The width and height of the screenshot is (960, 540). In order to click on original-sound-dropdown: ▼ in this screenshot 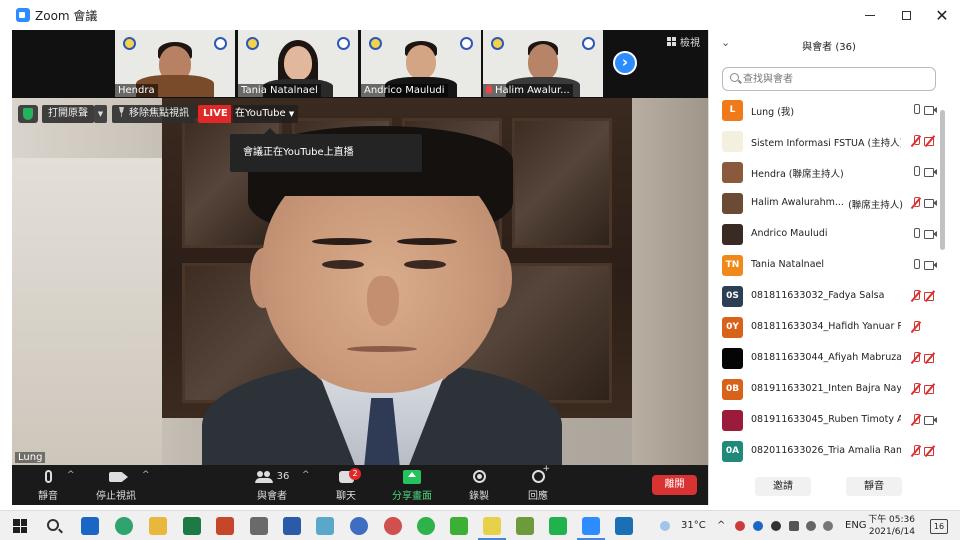, I will do `click(100, 114)`.